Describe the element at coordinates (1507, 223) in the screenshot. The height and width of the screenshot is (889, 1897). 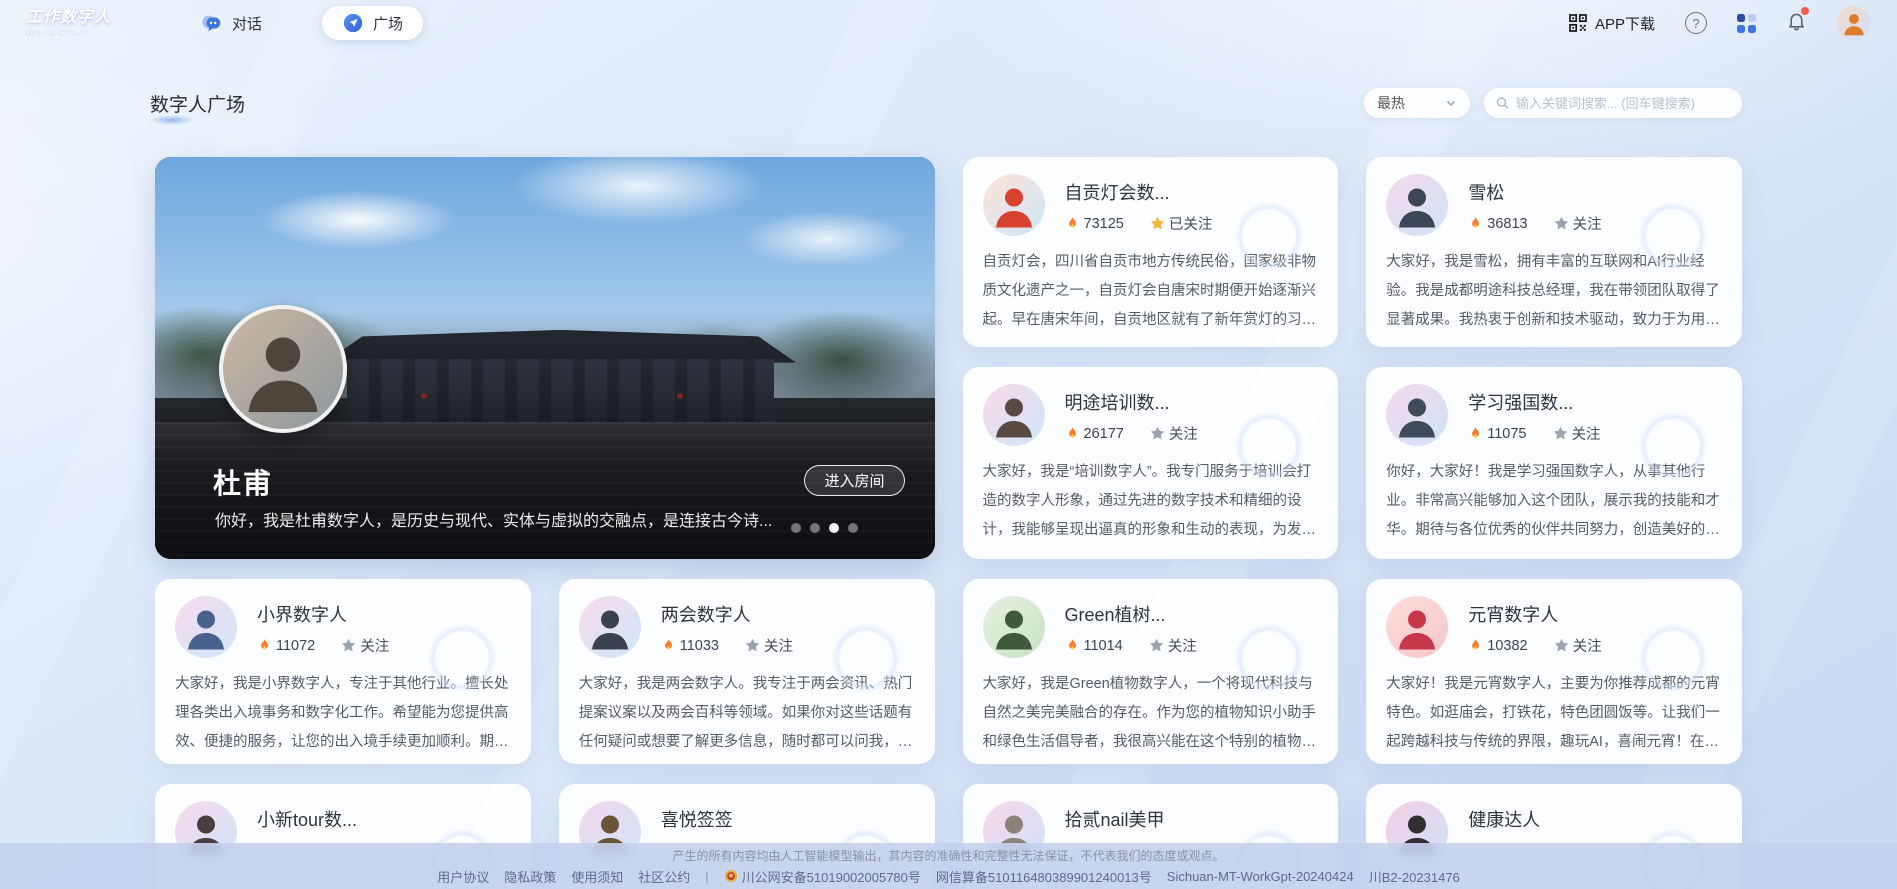
I see `heat-count: 36813` at that location.